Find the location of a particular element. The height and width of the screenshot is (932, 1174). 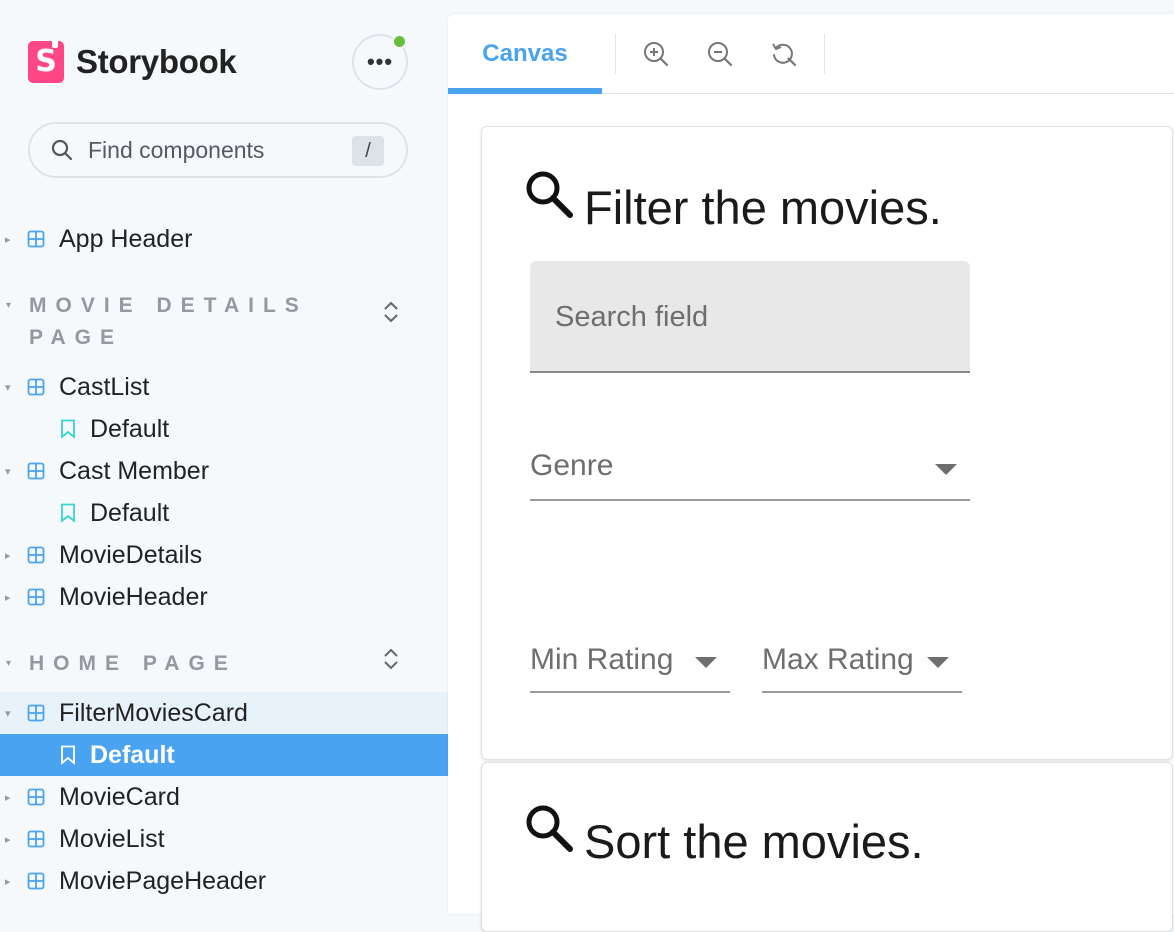

story-item-cast-member-default: Default is located at coordinates (224, 513).